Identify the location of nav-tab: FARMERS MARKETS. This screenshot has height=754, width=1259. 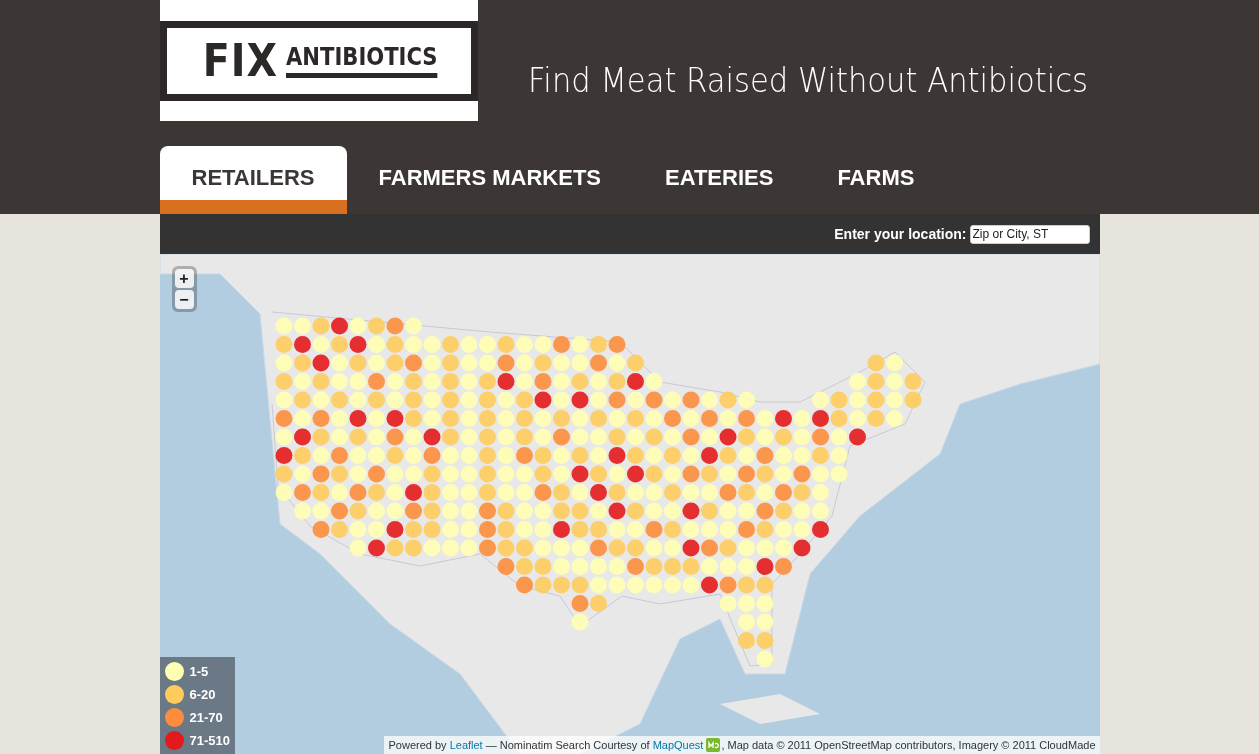
(489, 180).